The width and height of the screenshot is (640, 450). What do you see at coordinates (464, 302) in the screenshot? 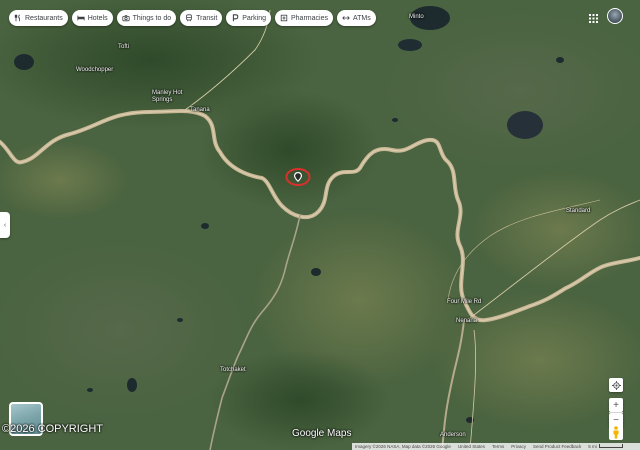
I see `place-label-four-mile-rd: Four Mile Rd` at bounding box center [464, 302].